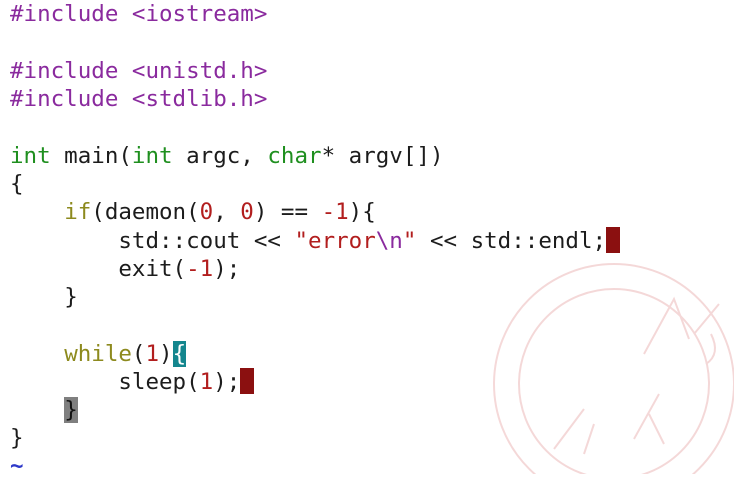 This screenshot has height=480, width=734. I want to click on code-text: ,, so click(227, 212).